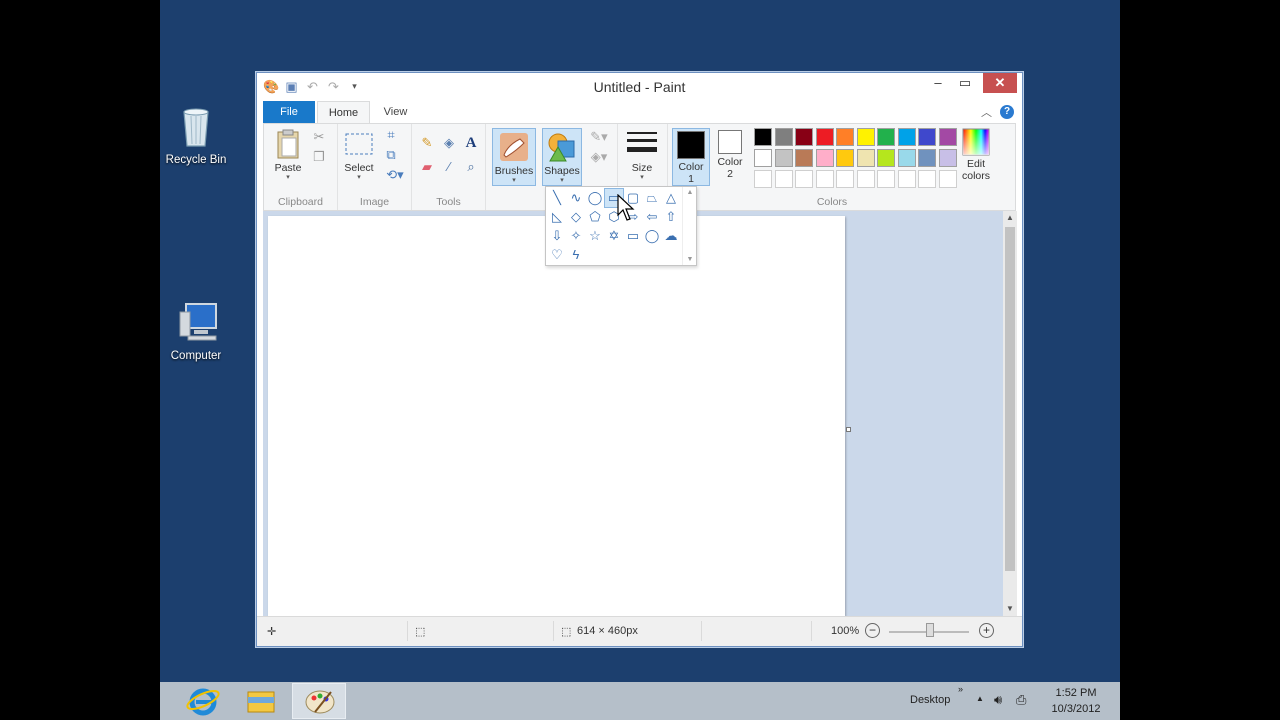 Image resolution: width=1280 pixels, height=720 pixels. Describe the element at coordinates (319, 701) in the screenshot. I see `taskbar-paint-button` at that location.